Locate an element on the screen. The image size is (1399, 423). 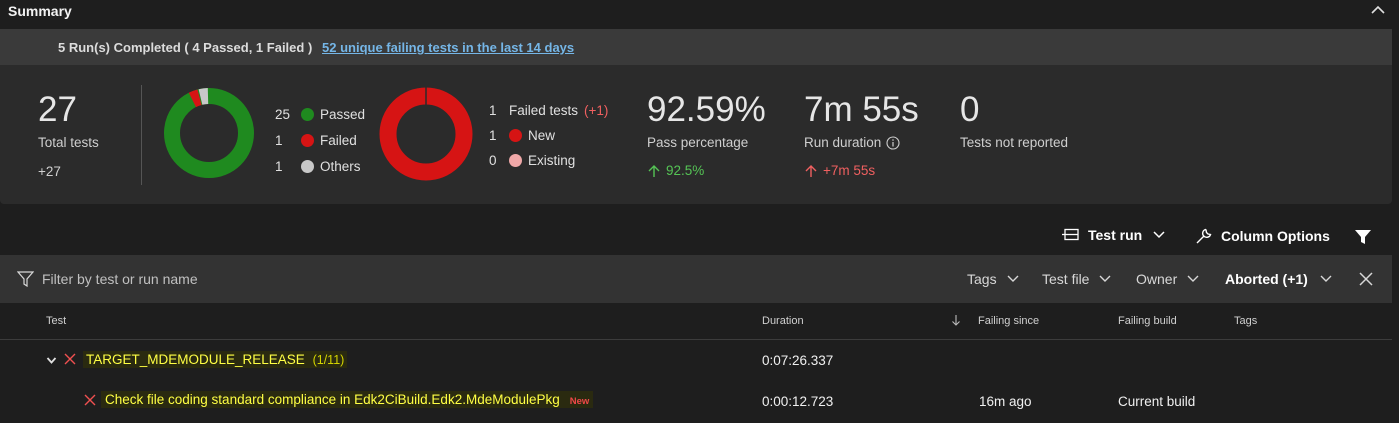
legend-failed: 1 Failed is located at coordinates (320, 140).